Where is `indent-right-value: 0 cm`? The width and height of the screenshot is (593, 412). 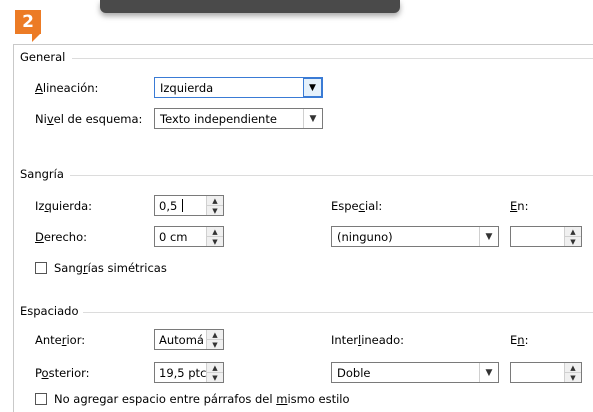
indent-right-value: 0 cm is located at coordinates (173, 237).